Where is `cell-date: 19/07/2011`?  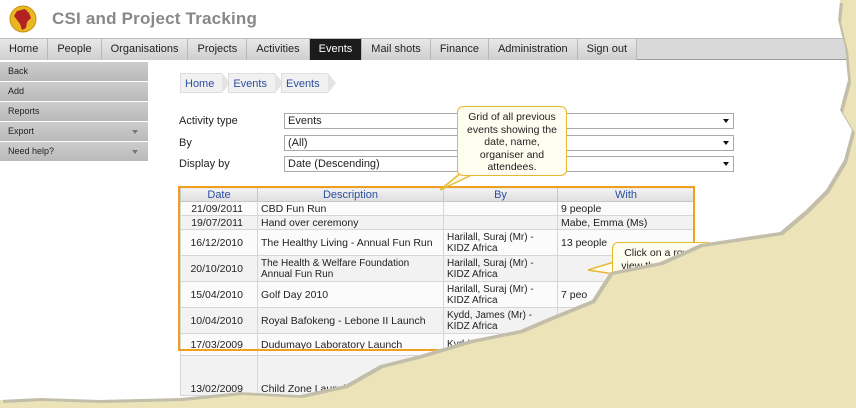 cell-date: 19/07/2011 is located at coordinates (219, 222).